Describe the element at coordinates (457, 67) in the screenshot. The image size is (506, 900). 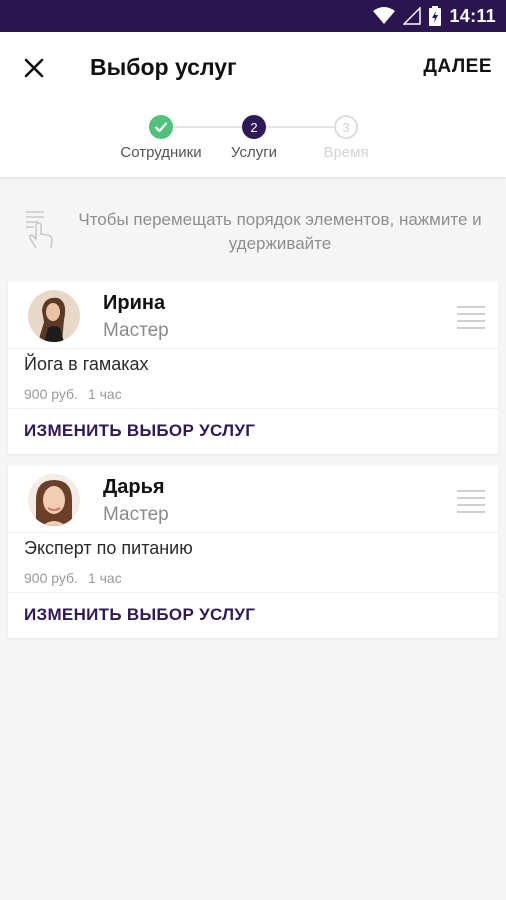
I see `next-button: ДАЛЕЕ` at that location.